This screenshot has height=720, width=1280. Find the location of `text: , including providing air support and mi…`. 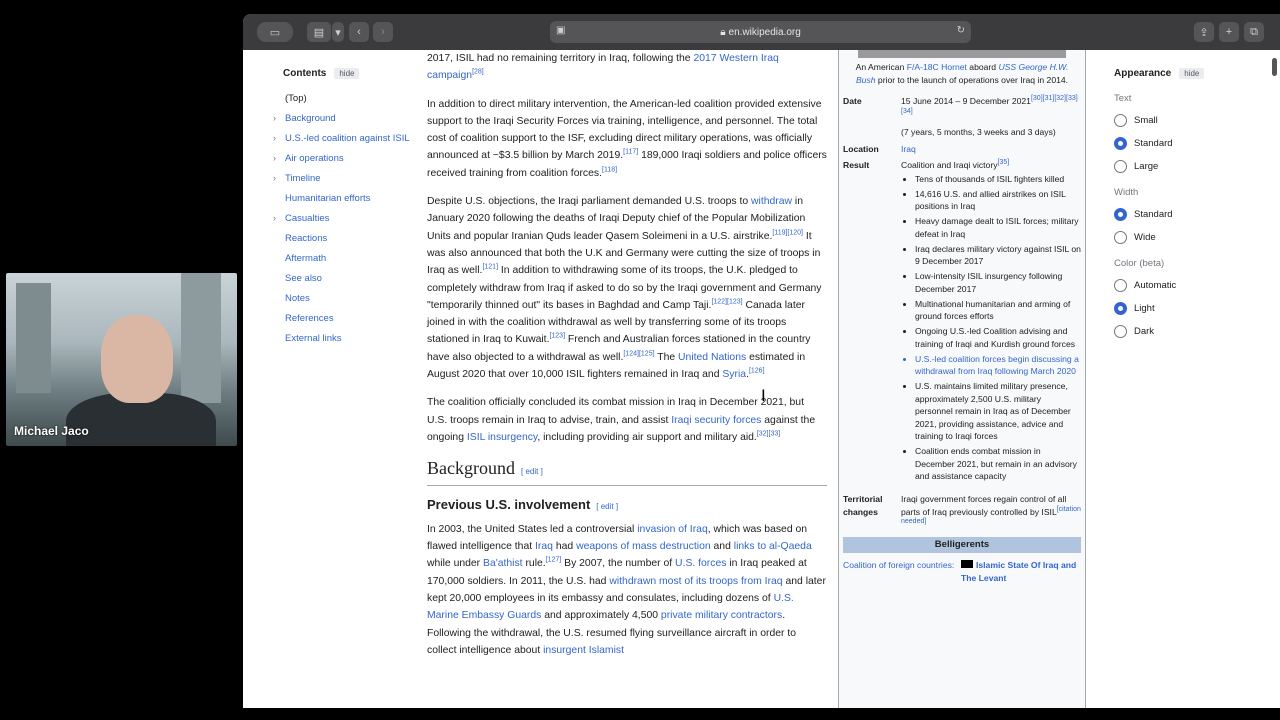

text: , including providing air support and mi… is located at coordinates (647, 437).